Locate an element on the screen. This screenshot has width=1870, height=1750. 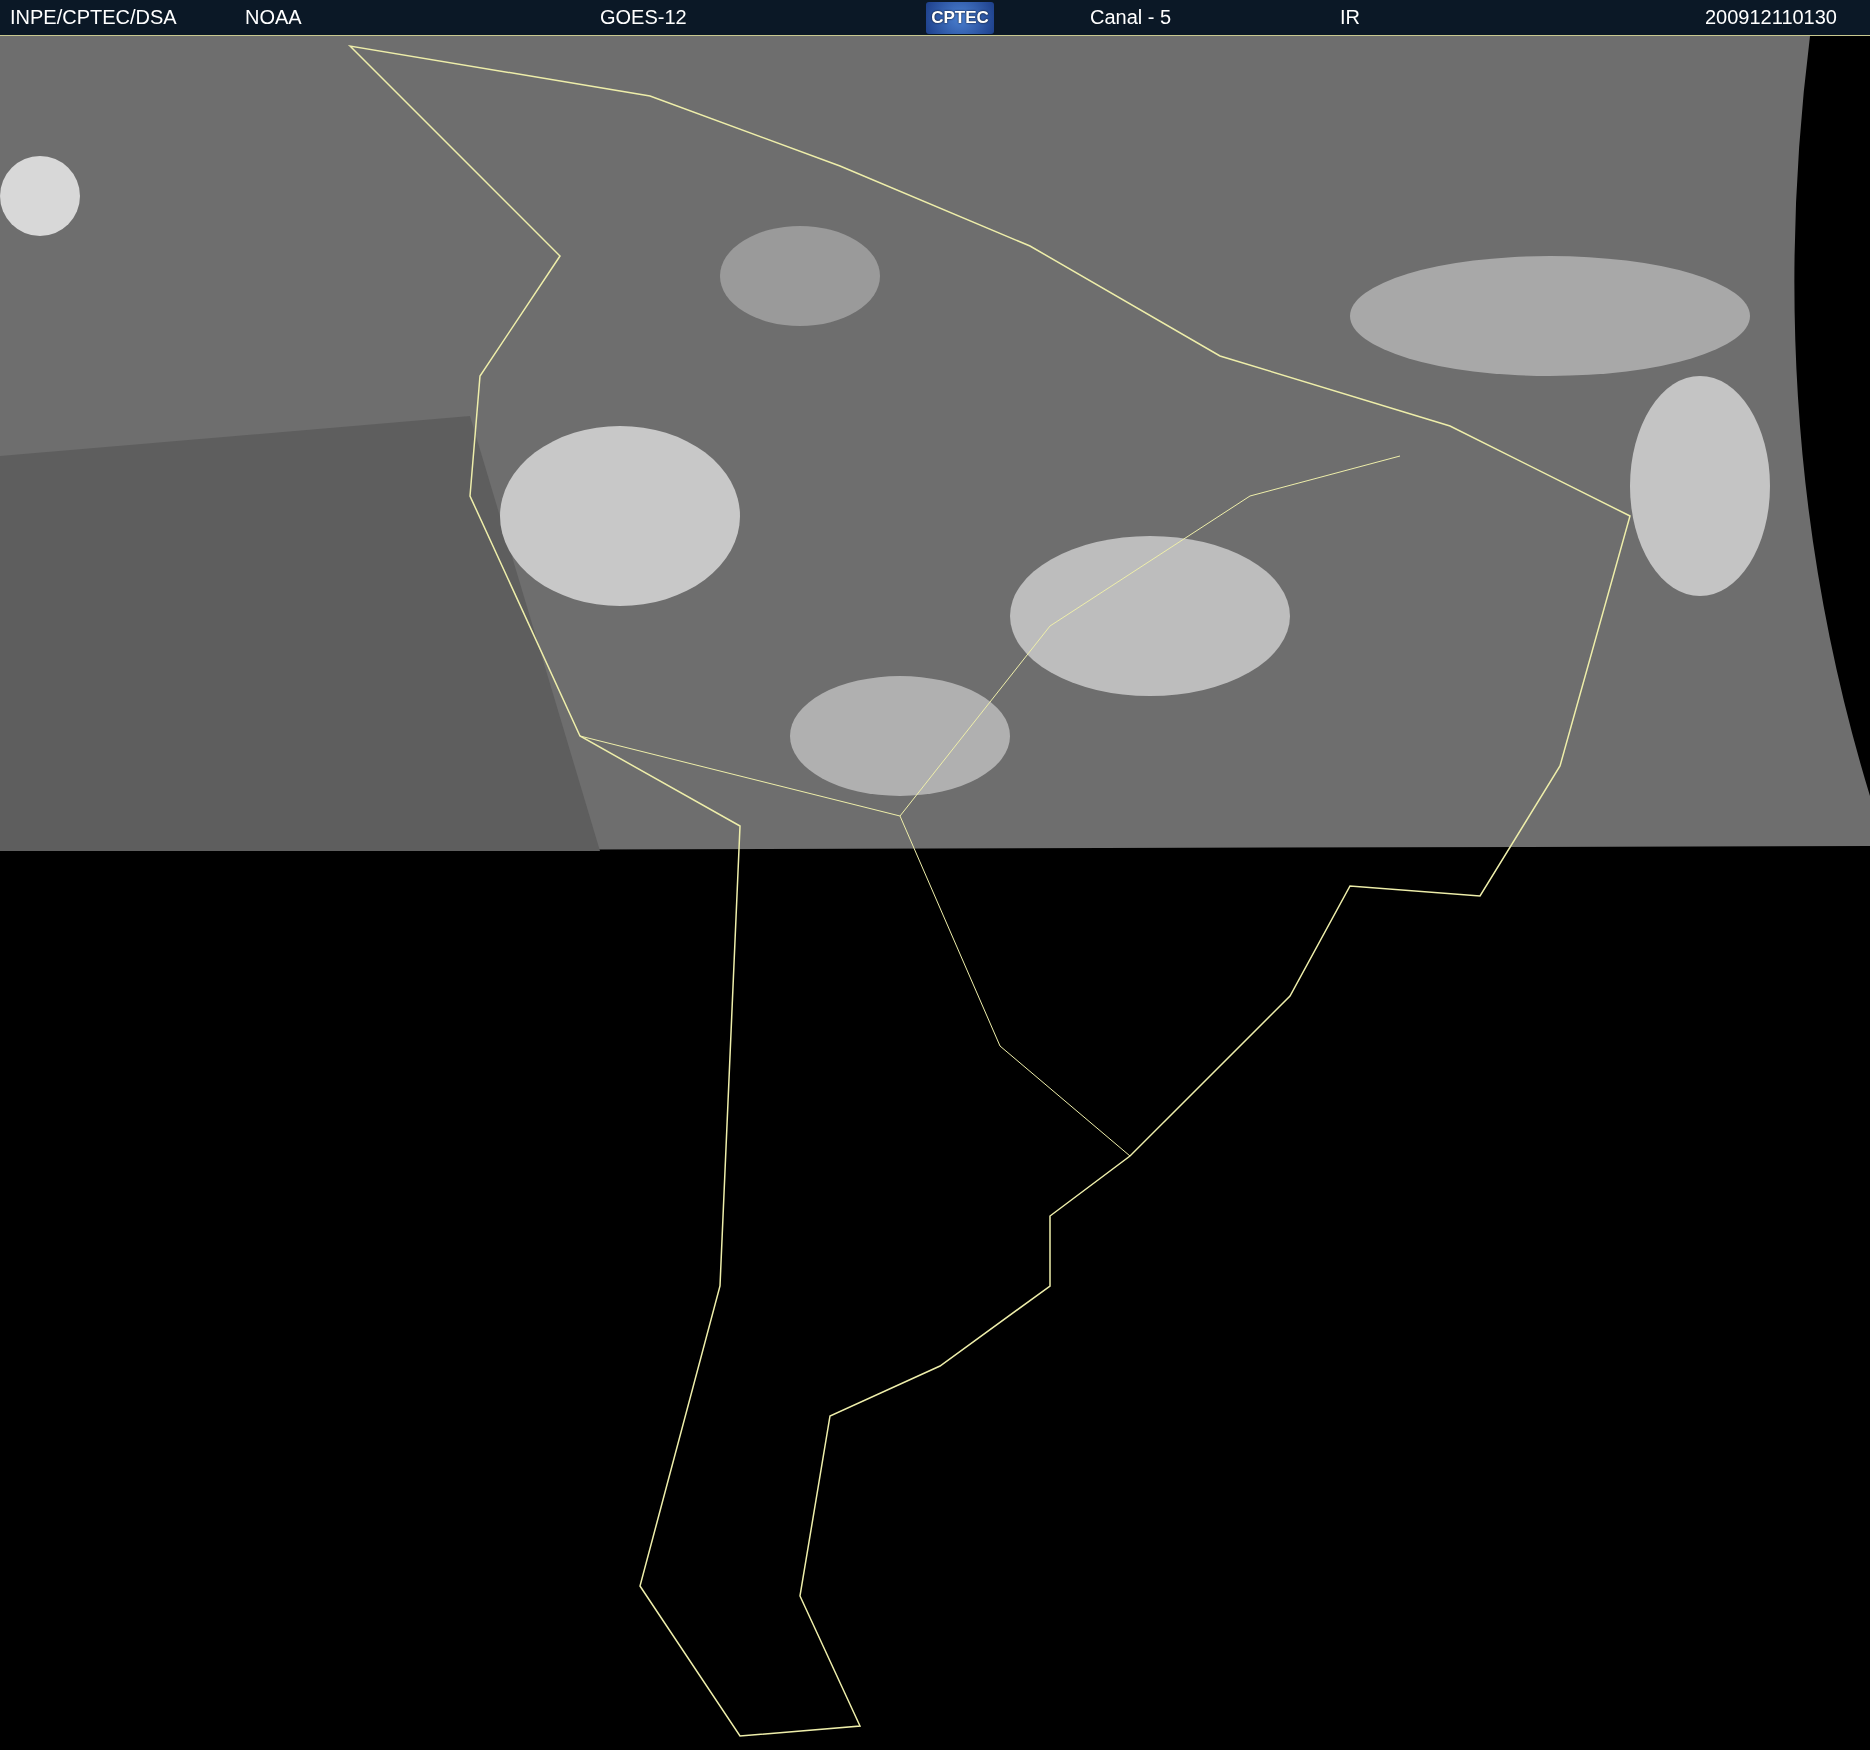
channel-label: Canal - 5 is located at coordinates (1131, 17).